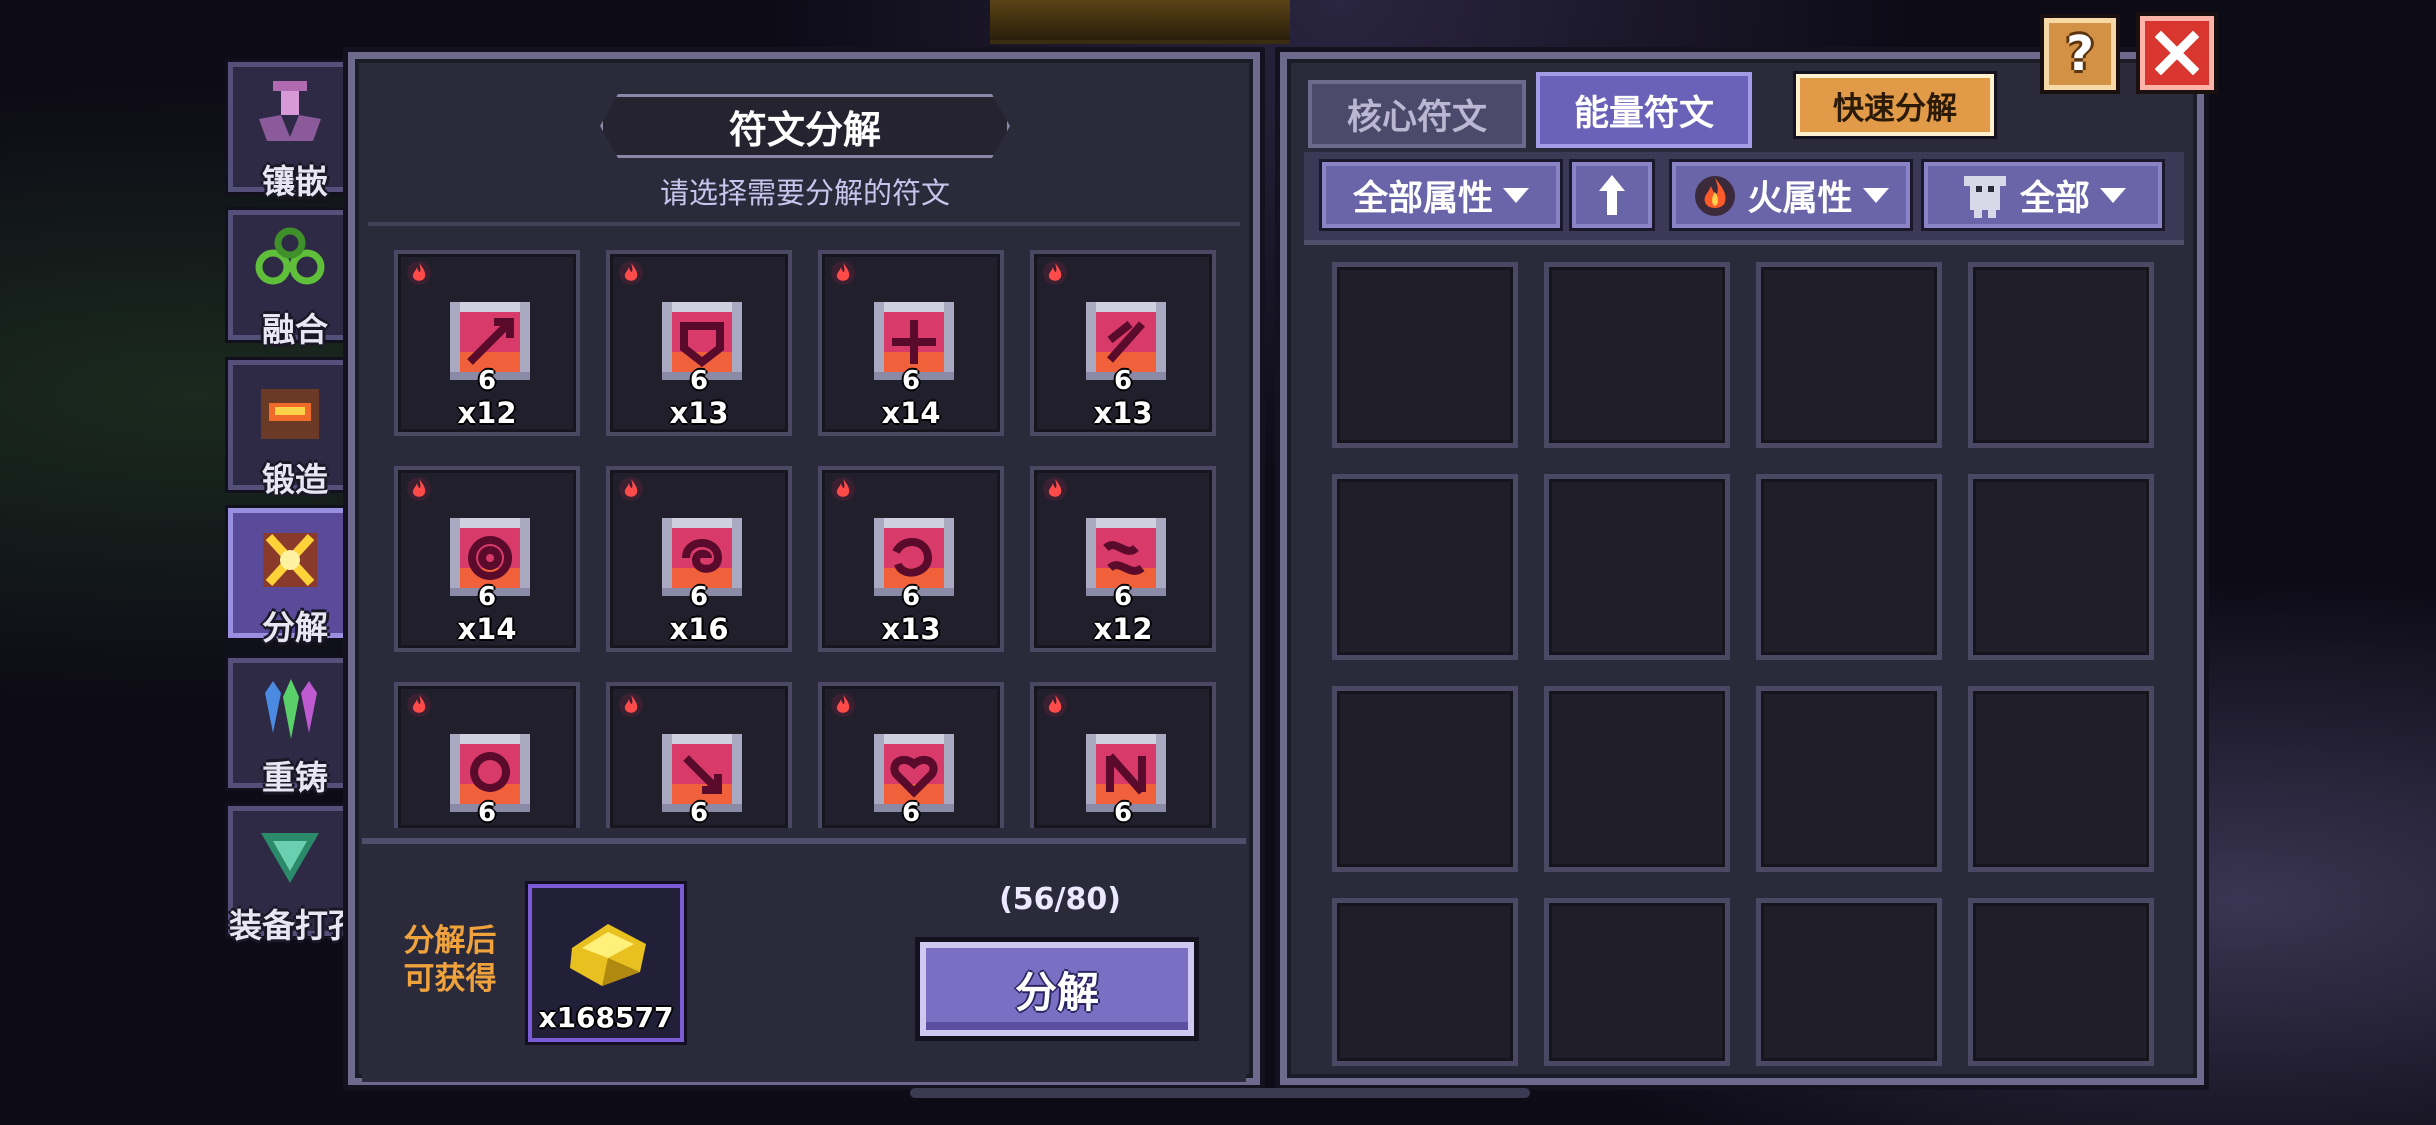  I want to click on arrow-up-icon, so click(1612, 195).